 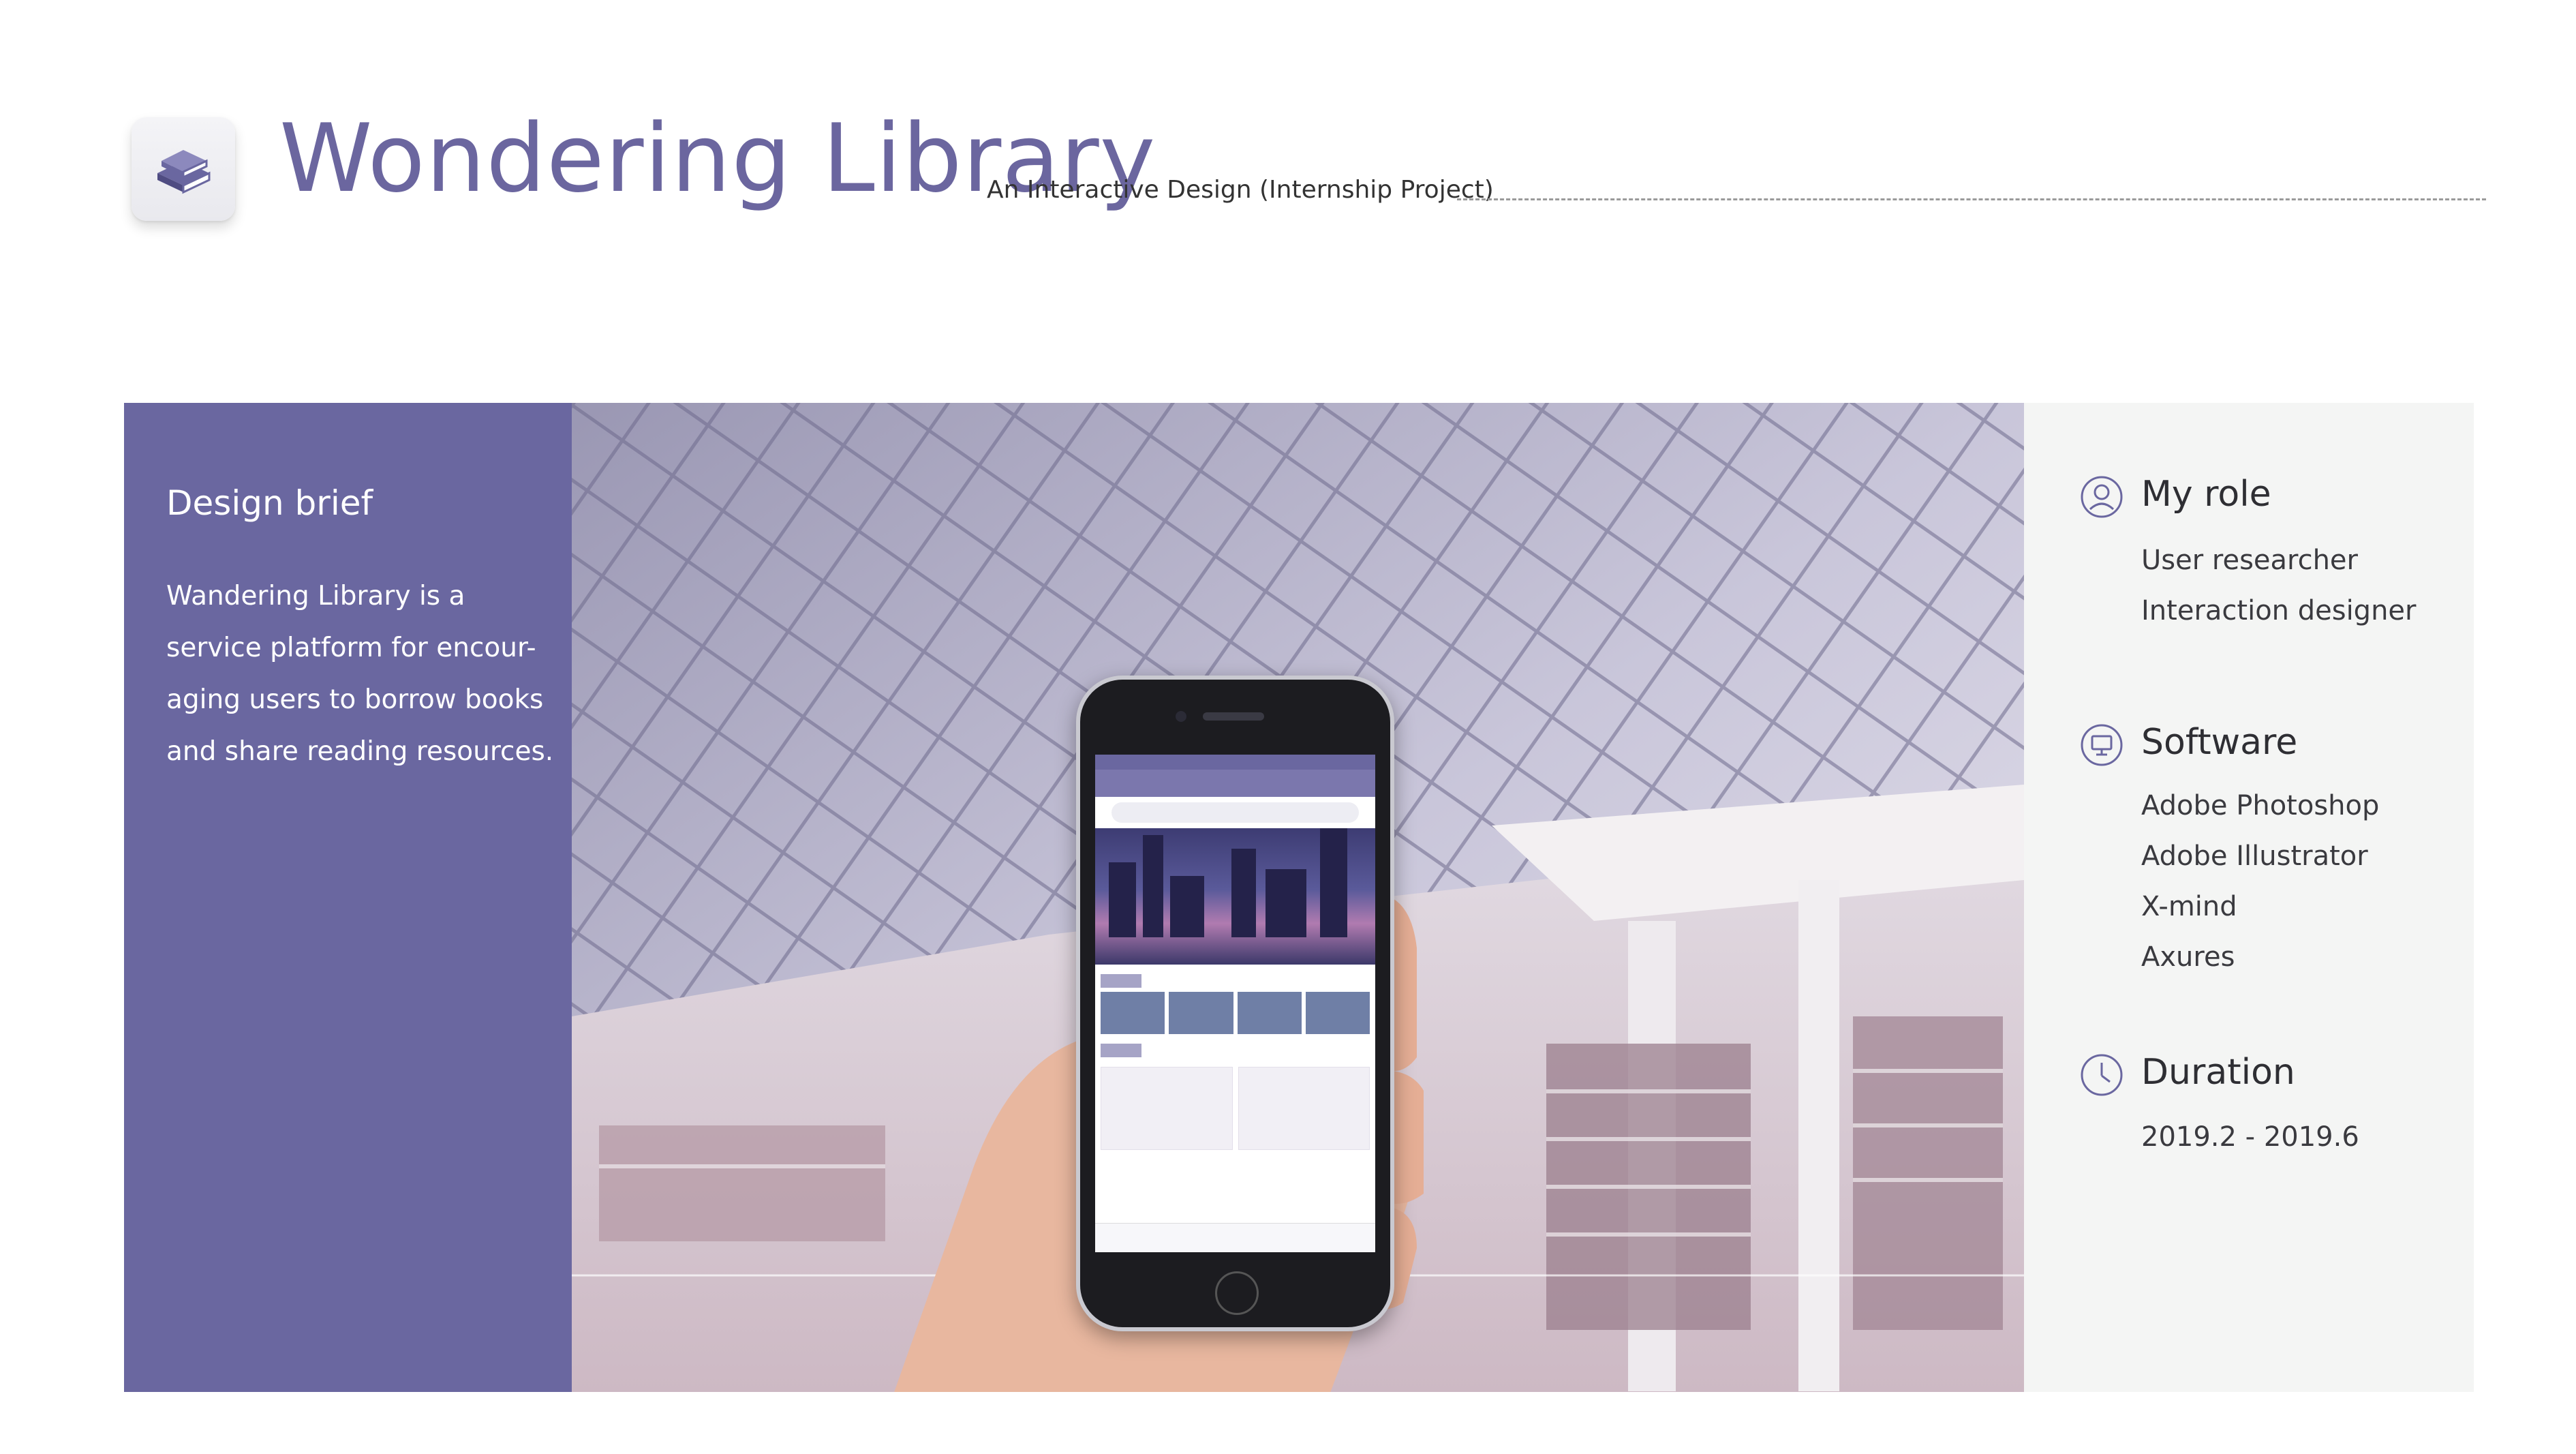 I want to click on header-divider, so click(x=1972, y=199).